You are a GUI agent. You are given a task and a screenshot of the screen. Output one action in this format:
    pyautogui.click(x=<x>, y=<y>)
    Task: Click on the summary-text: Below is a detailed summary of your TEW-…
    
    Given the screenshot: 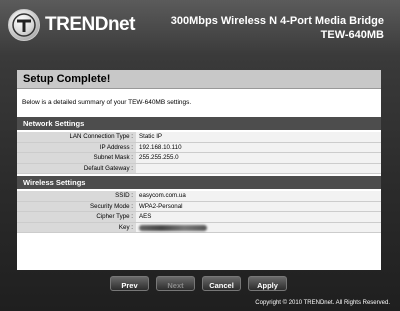 What is the action you would take?
    pyautogui.click(x=107, y=102)
    